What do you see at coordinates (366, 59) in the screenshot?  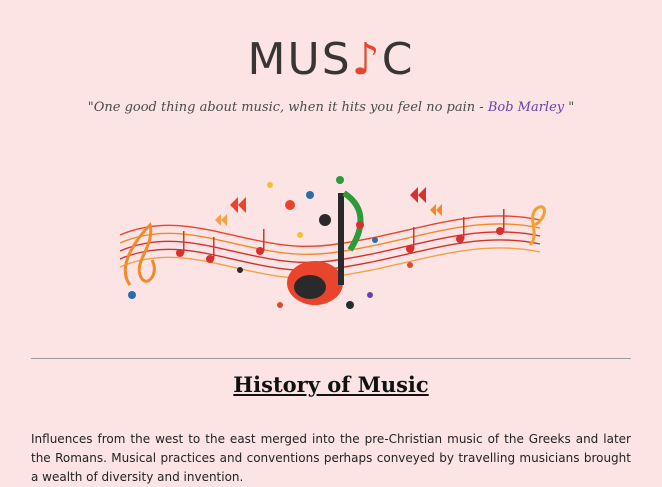 I see `music-note-icon: ♪` at bounding box center [366, 59].